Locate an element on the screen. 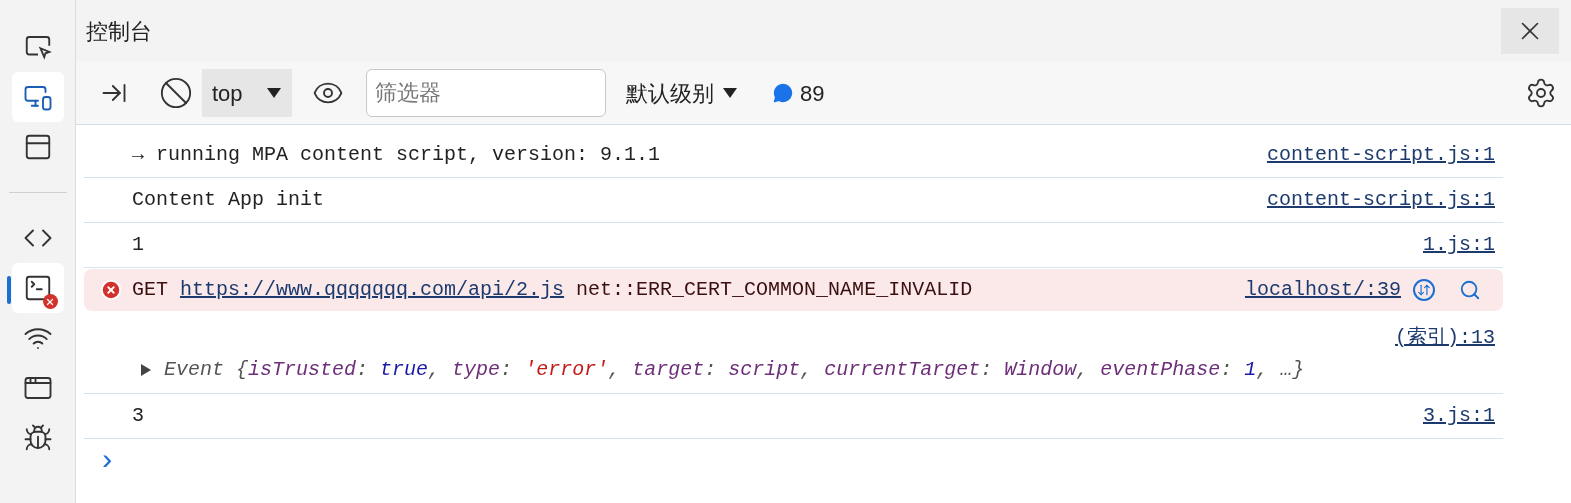 The image size is (1571, 503). log-message: 1 is located at coordinates (138, 245).